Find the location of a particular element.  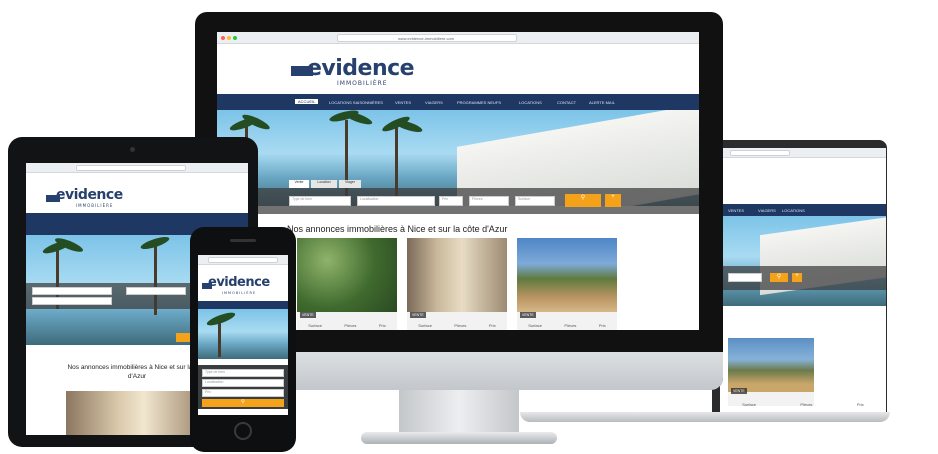

villa-photo is located at coordinates (771, 365).